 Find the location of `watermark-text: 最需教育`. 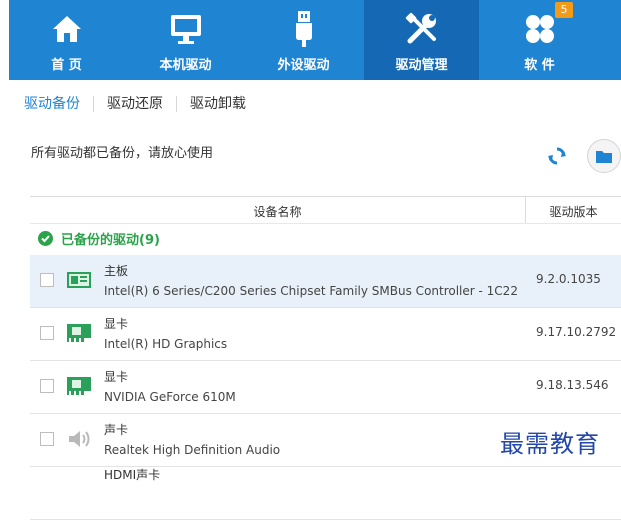

watermark-text: 最需教育 is located at coordinates (550, 444).